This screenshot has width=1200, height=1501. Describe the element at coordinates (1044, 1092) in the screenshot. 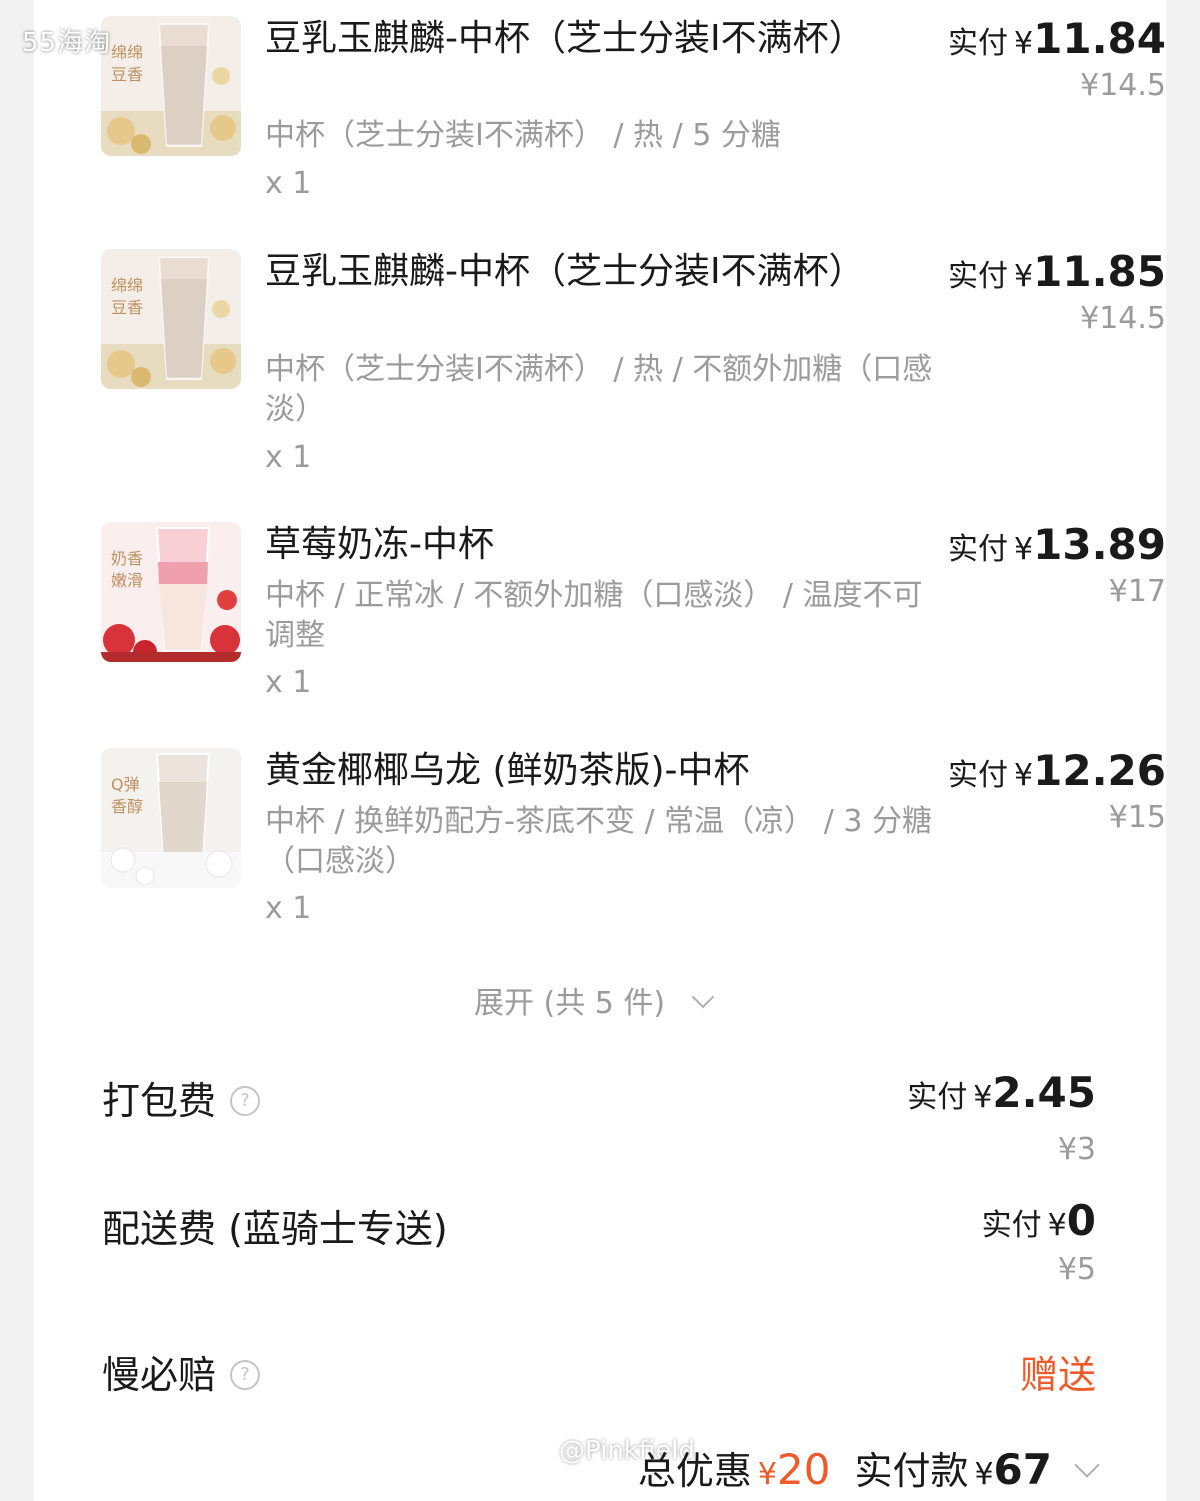

I see `paid-amount: 2.45` at that location.